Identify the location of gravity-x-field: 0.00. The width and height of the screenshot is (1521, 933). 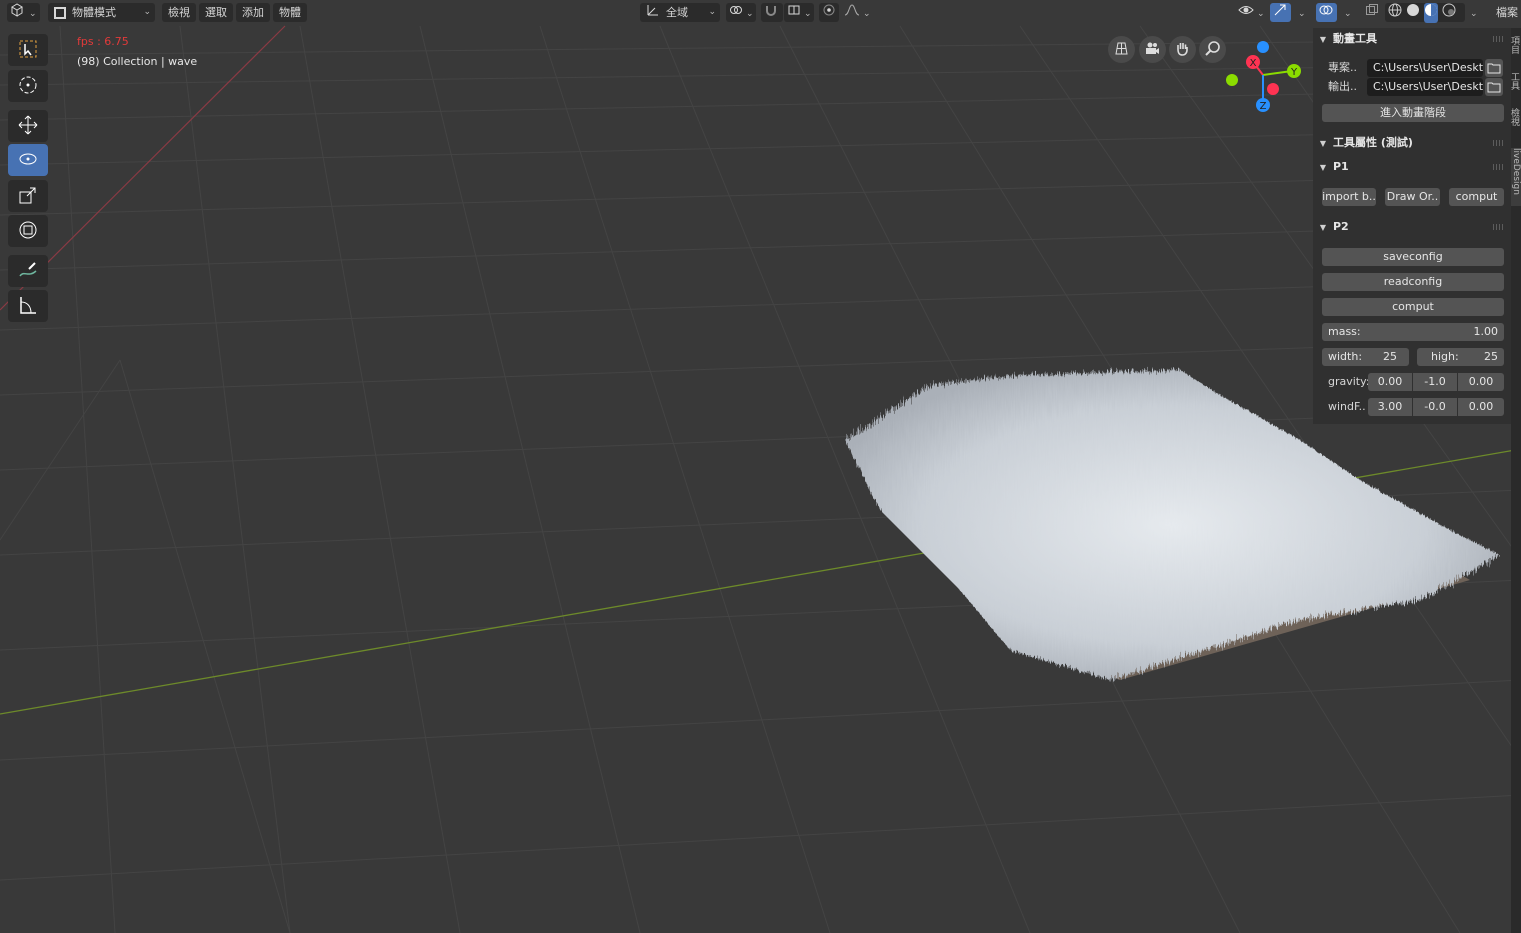
(1390, 382).